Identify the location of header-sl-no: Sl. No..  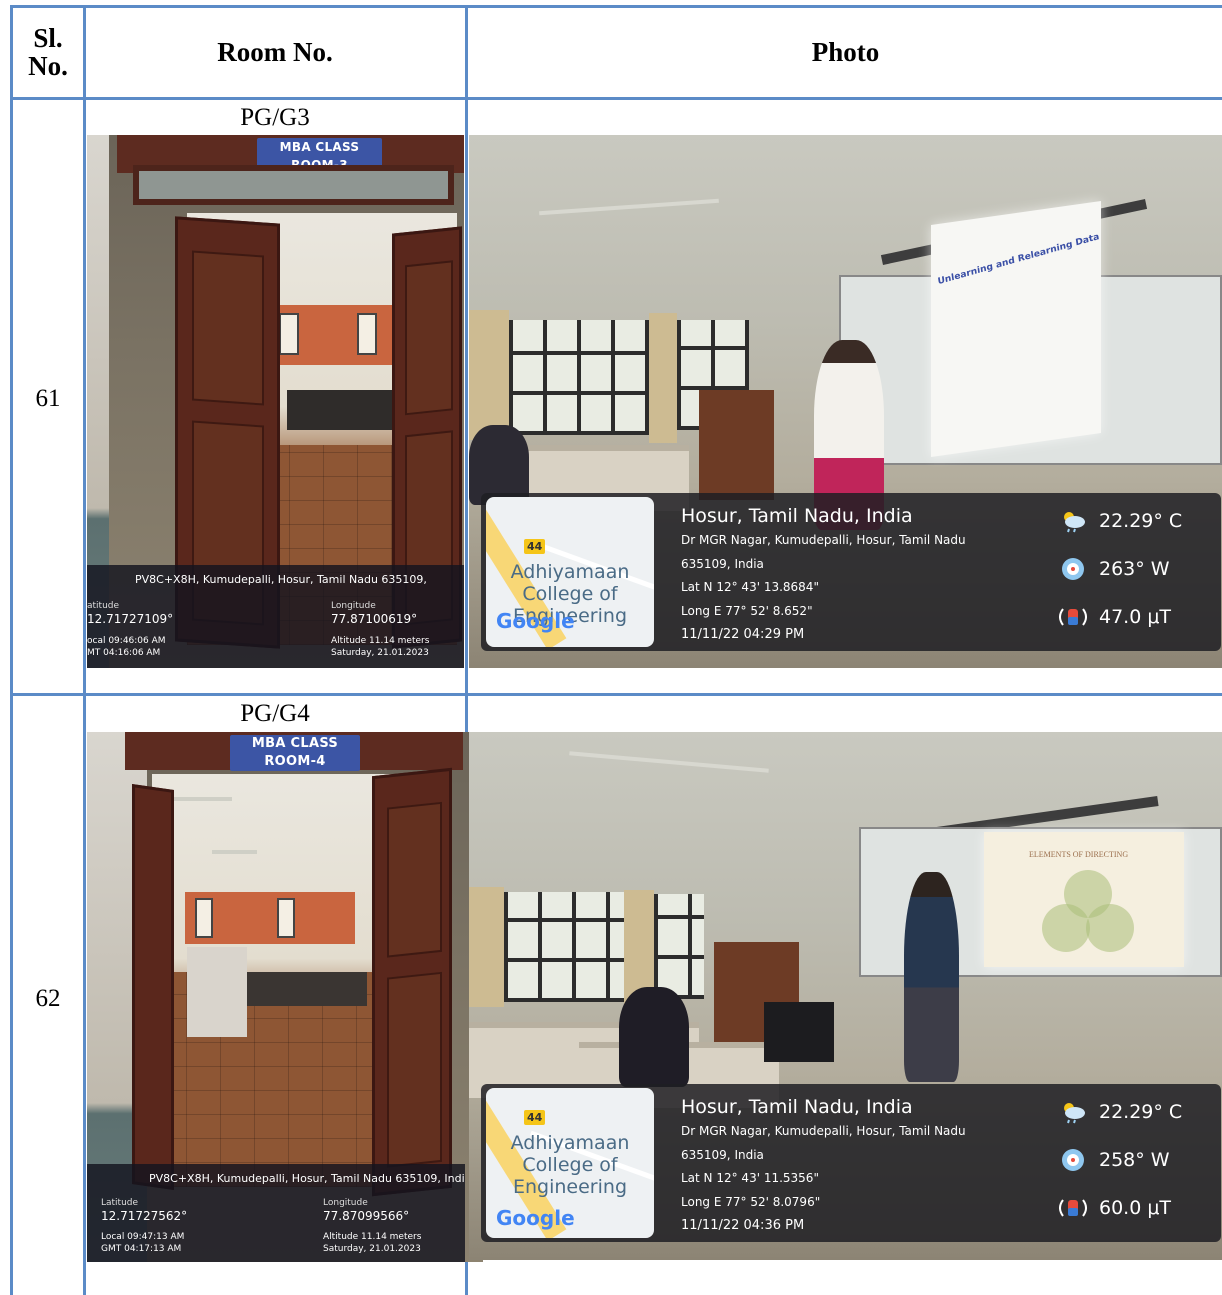
(48, 51).